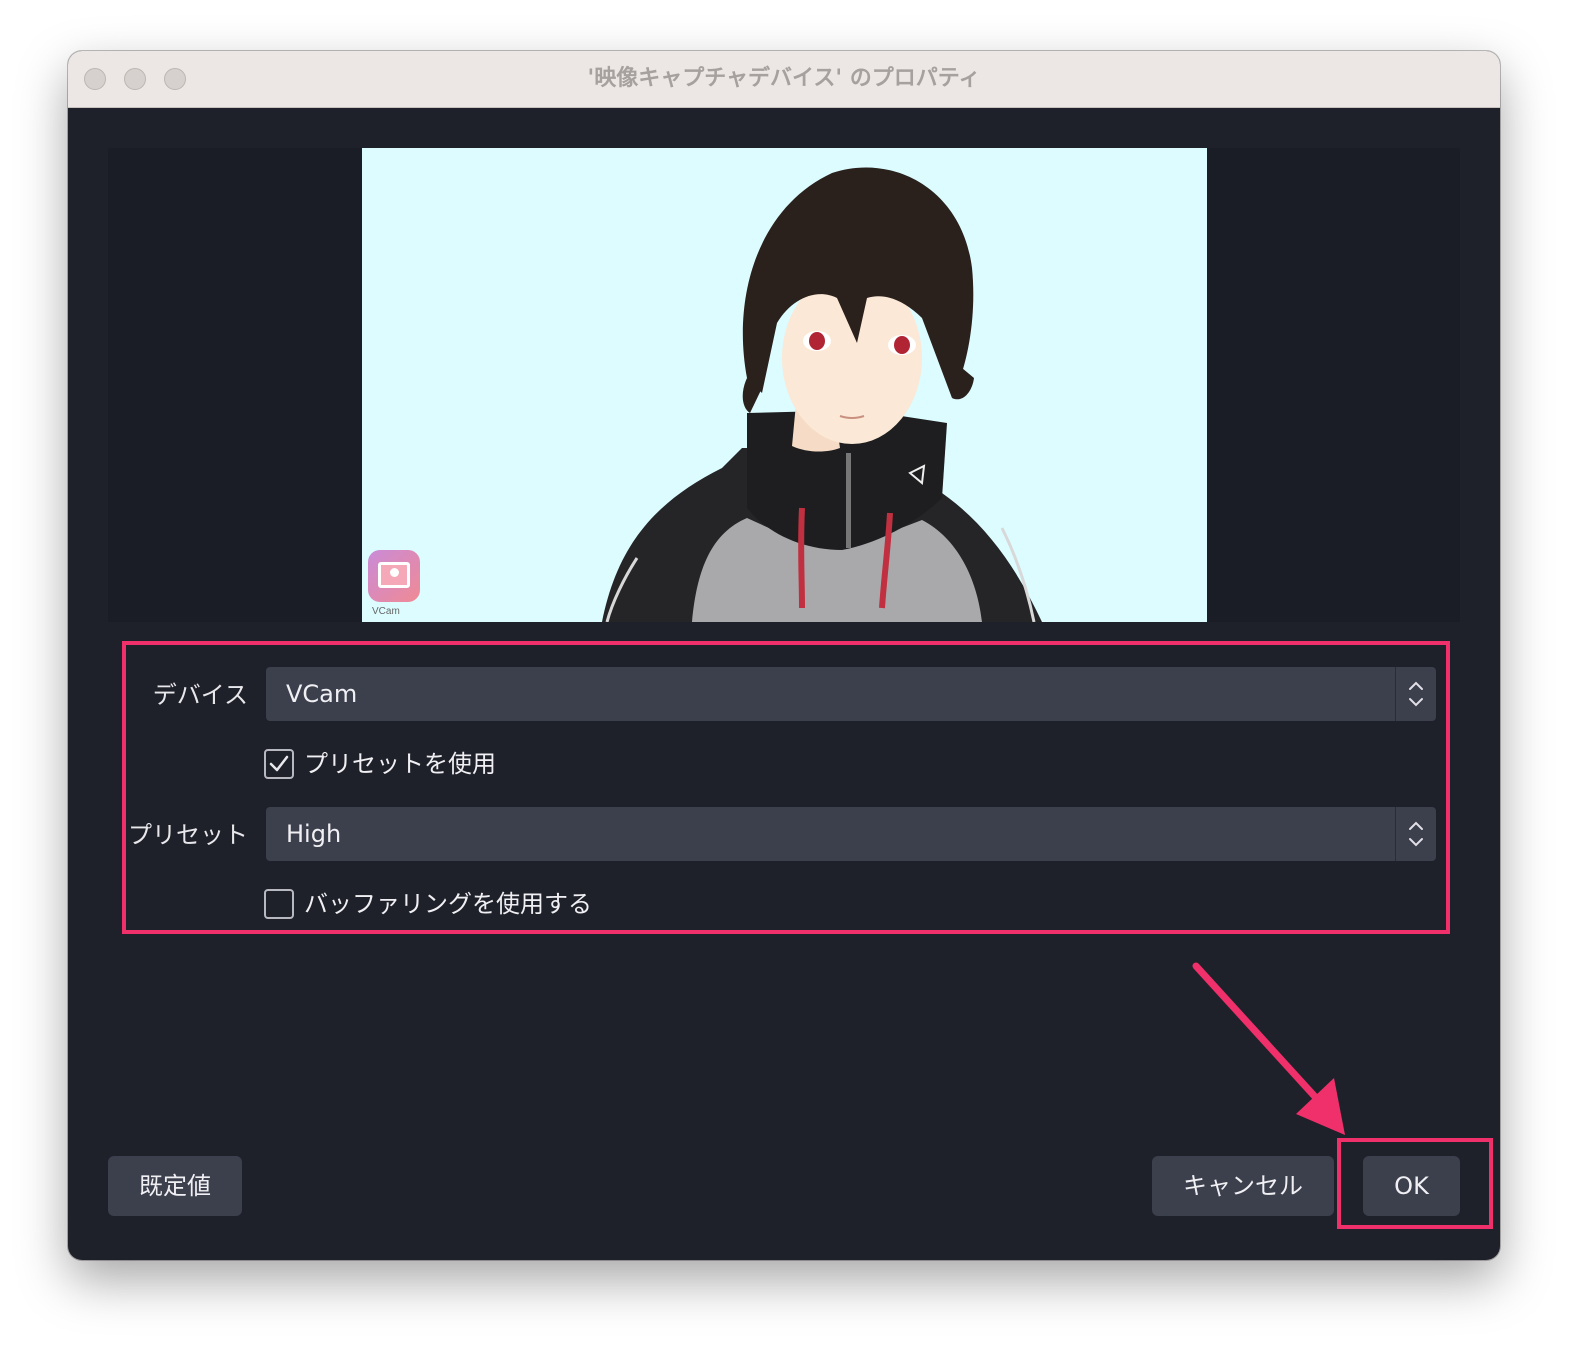 The height and width of the screenshot is (1352, 1576). I want to click on window-title: '映像キャプチャデバイス' のプロパティ, so click(784, 78).